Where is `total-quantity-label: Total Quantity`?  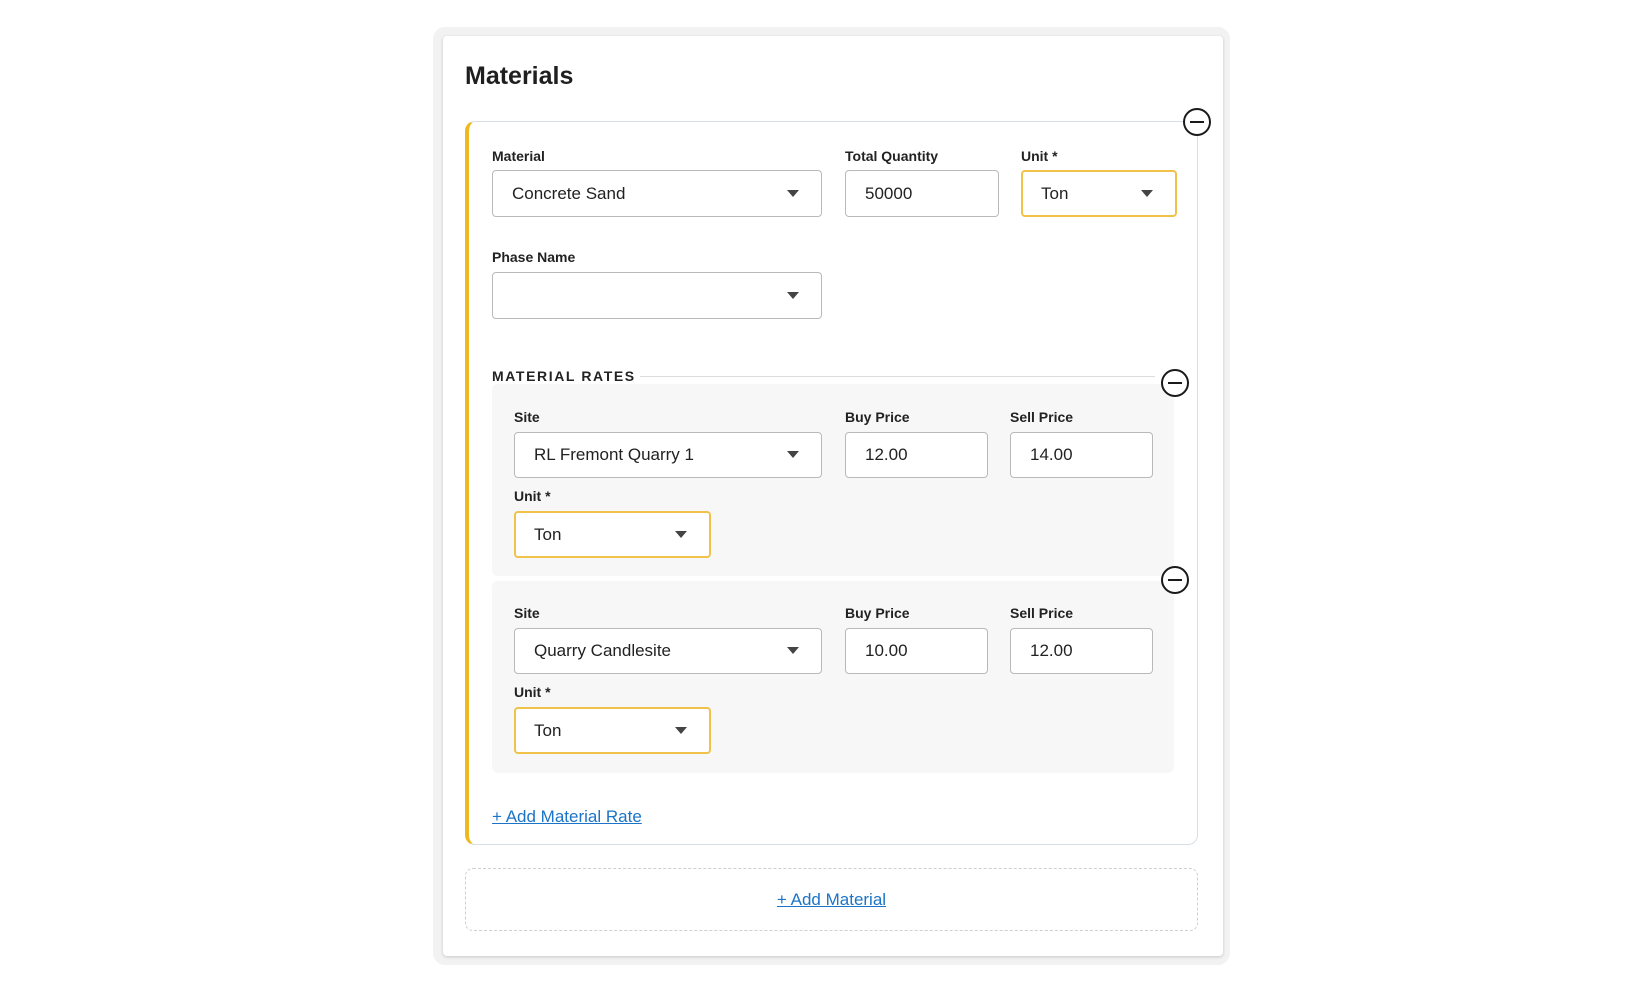
total-quantity-label: Total Quantity is located at coordinates (892, 156).